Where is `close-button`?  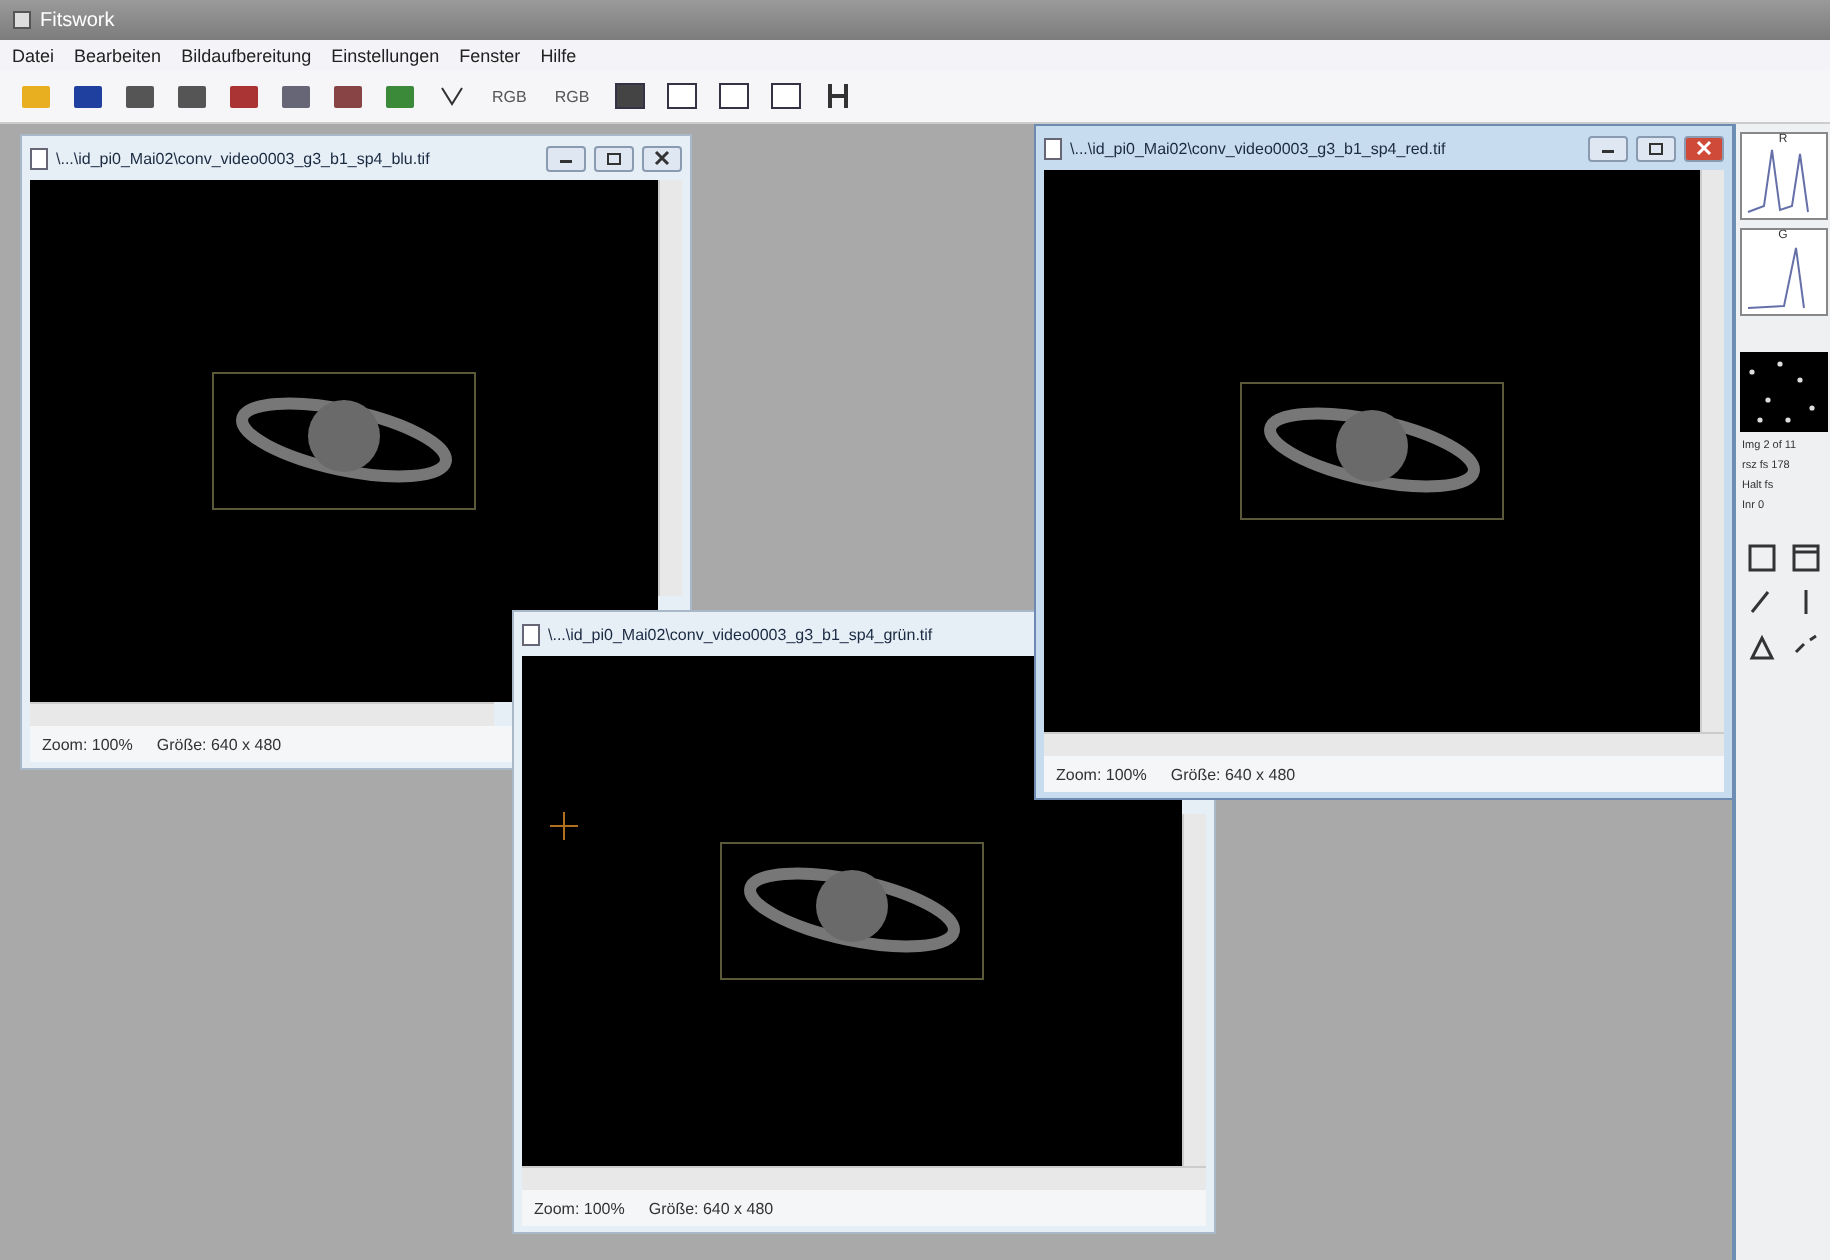 close-button is located at coordinates (662, 158).